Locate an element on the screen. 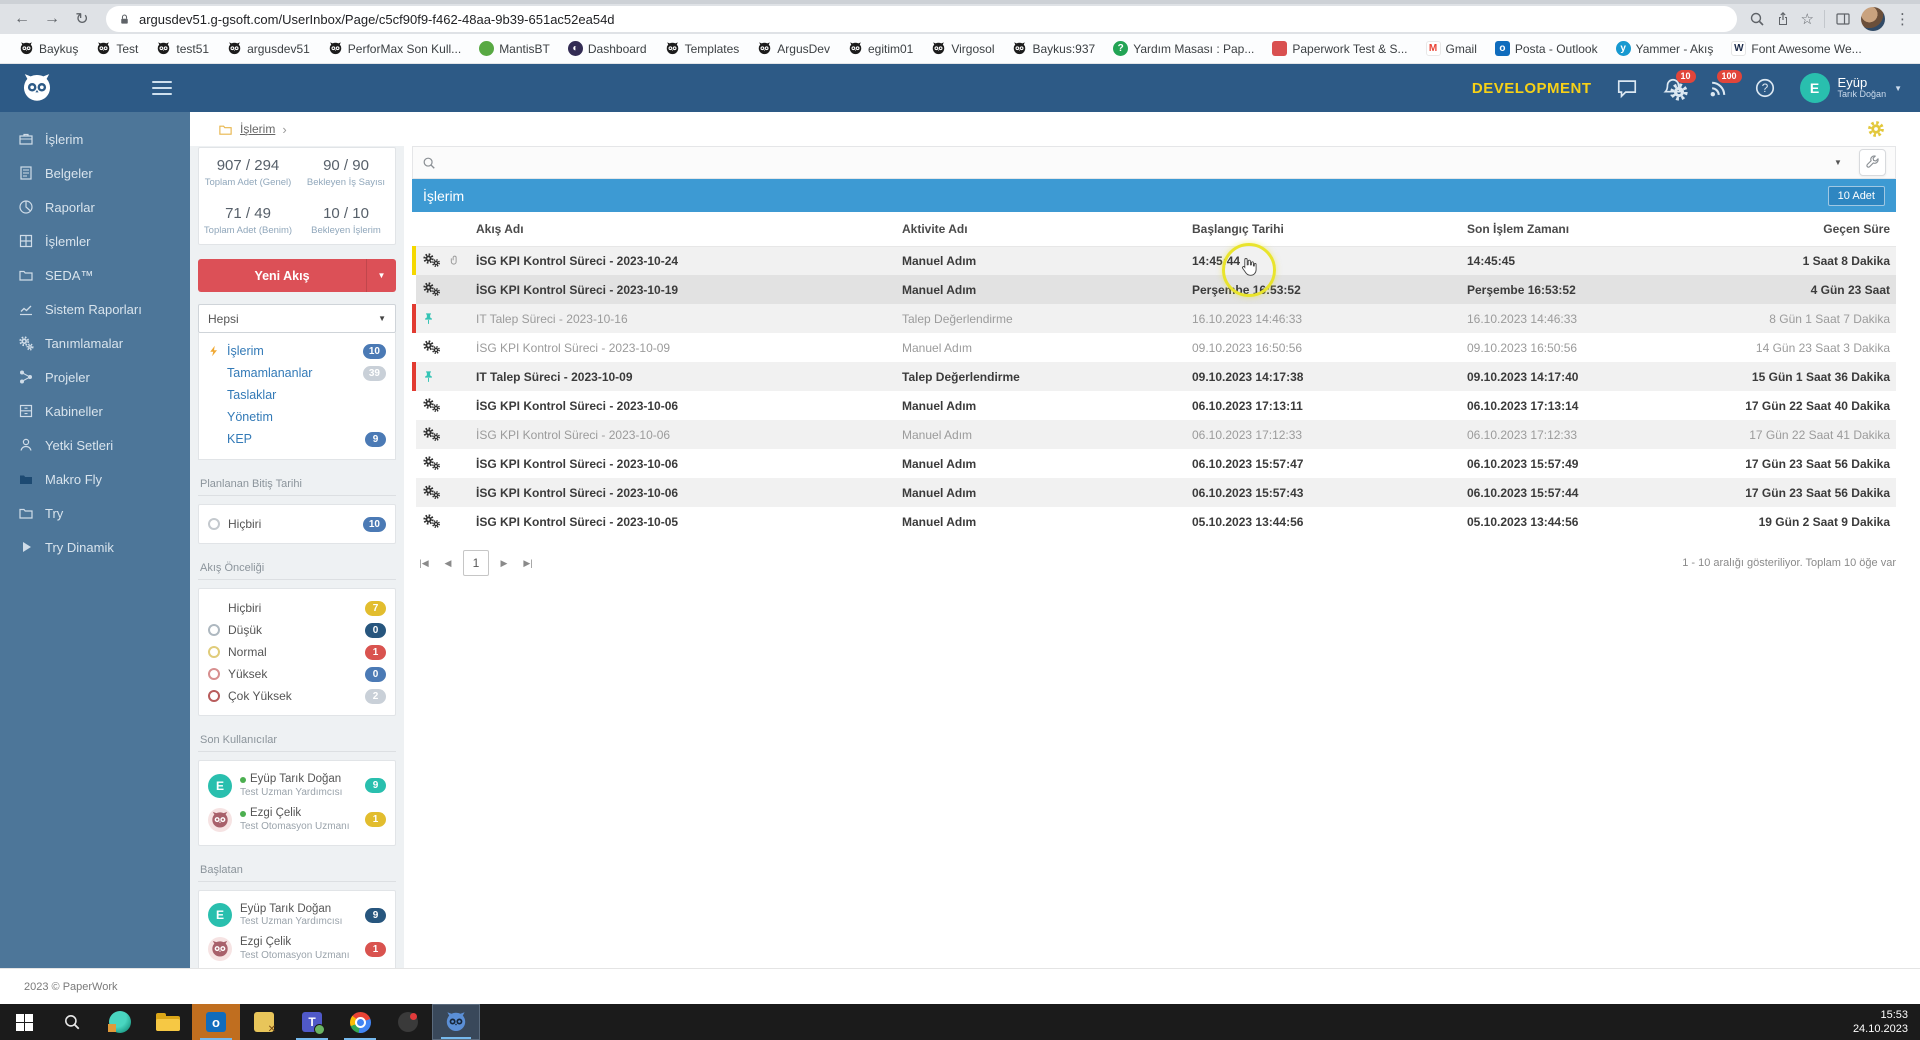 The image size is (1920, 1040). browser-back-button: ← is located at coordinates (22, 19).